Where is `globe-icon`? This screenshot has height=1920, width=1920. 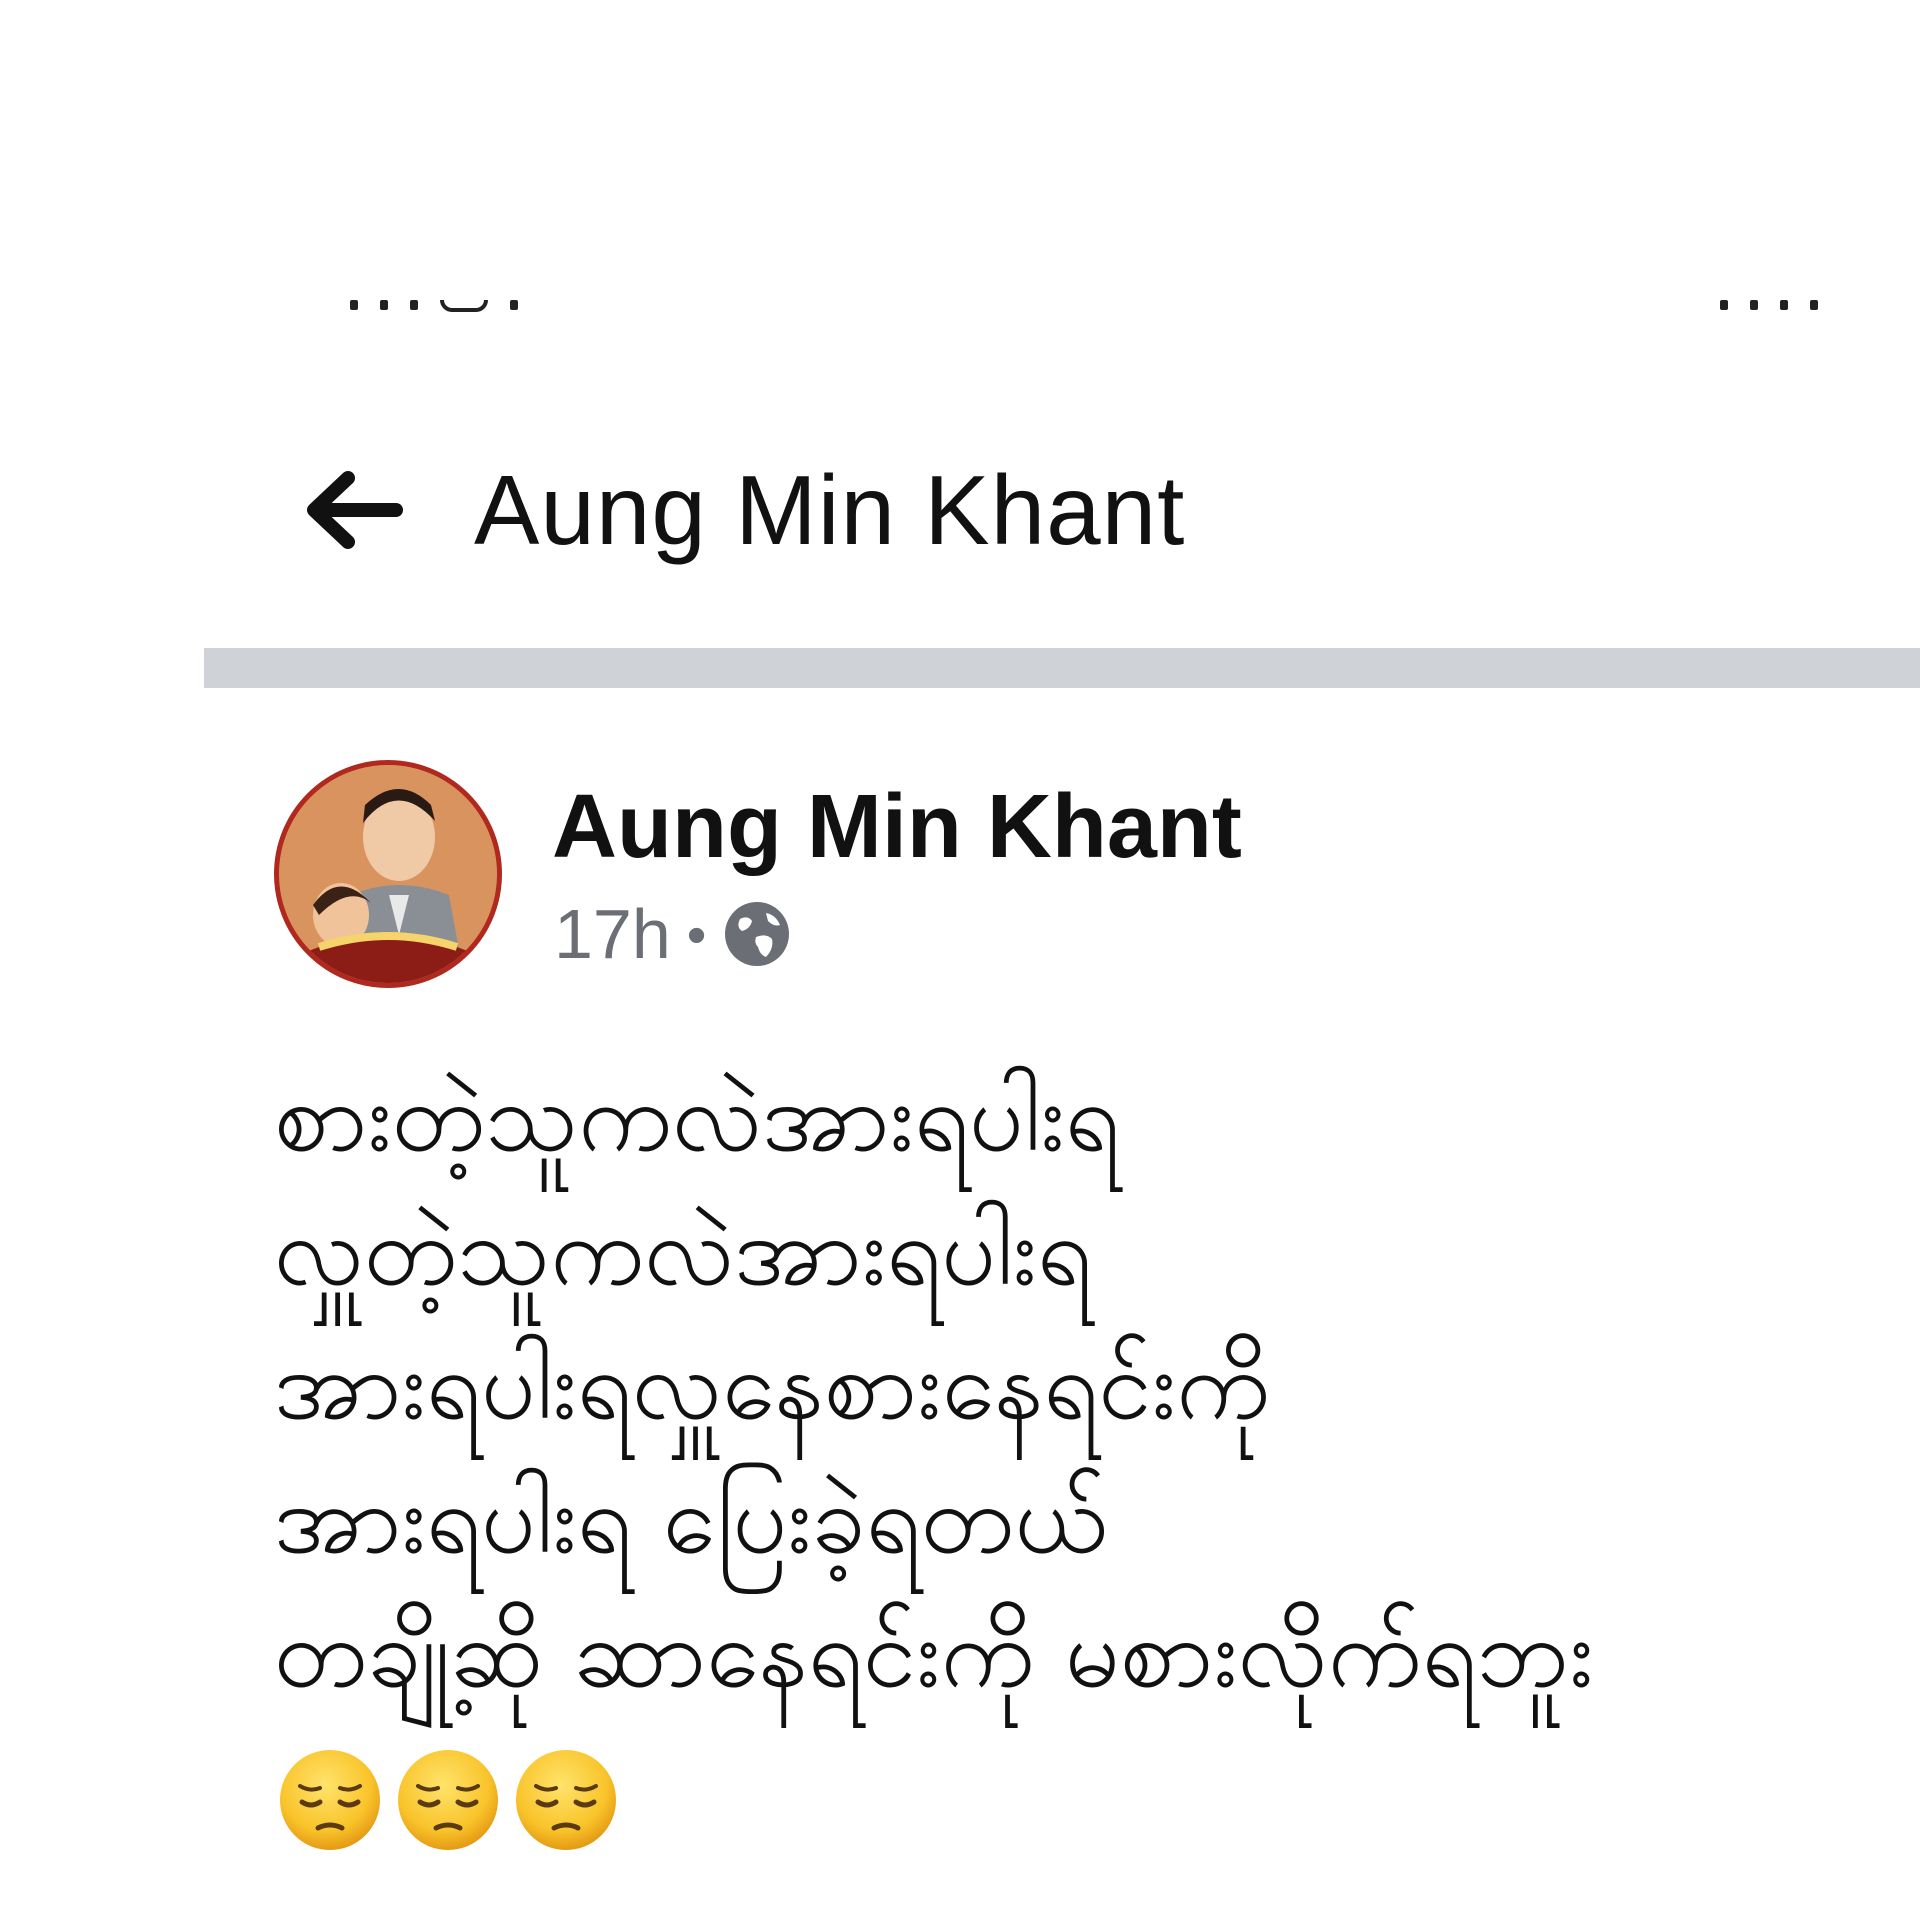
globe-icon is located at coordinates (757, 934).